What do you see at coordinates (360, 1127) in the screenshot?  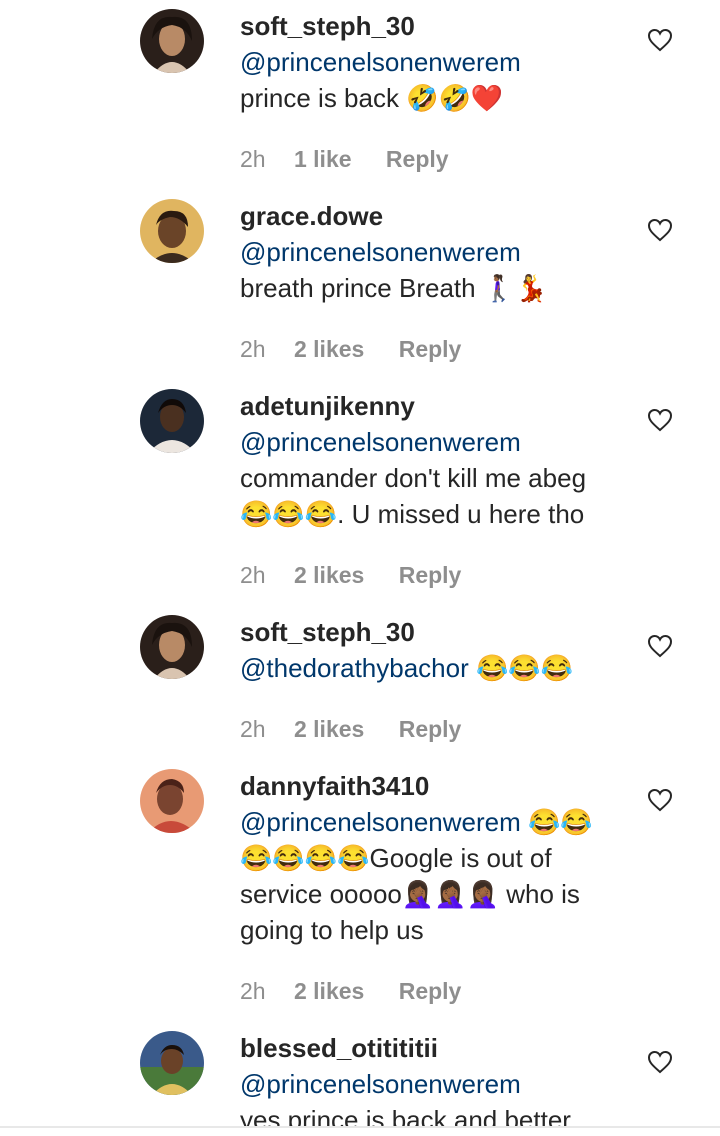 I see `divider` at bounding box center [360, 1127].